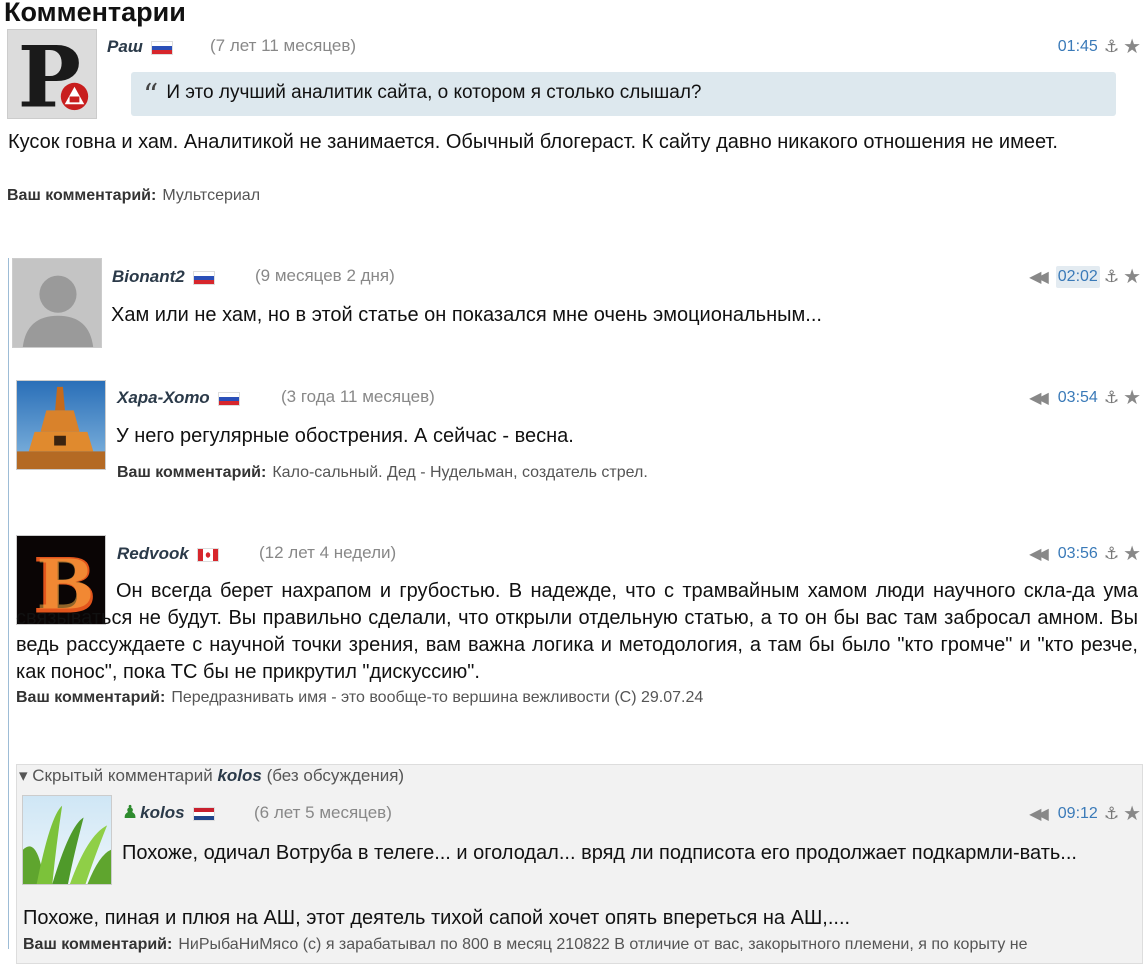 The height and width of the screenshot is (964, 1147). I want to click on member-age: (9 месяцев 2 дня), so click(325, 275).